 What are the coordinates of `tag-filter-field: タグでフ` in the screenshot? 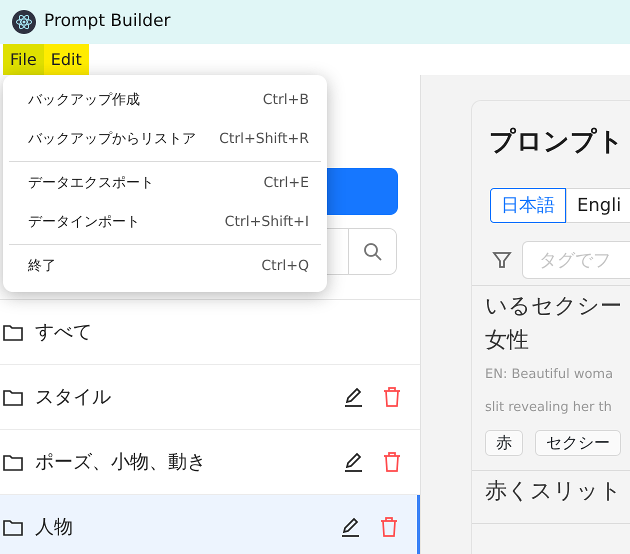 It's located at (576, 260).